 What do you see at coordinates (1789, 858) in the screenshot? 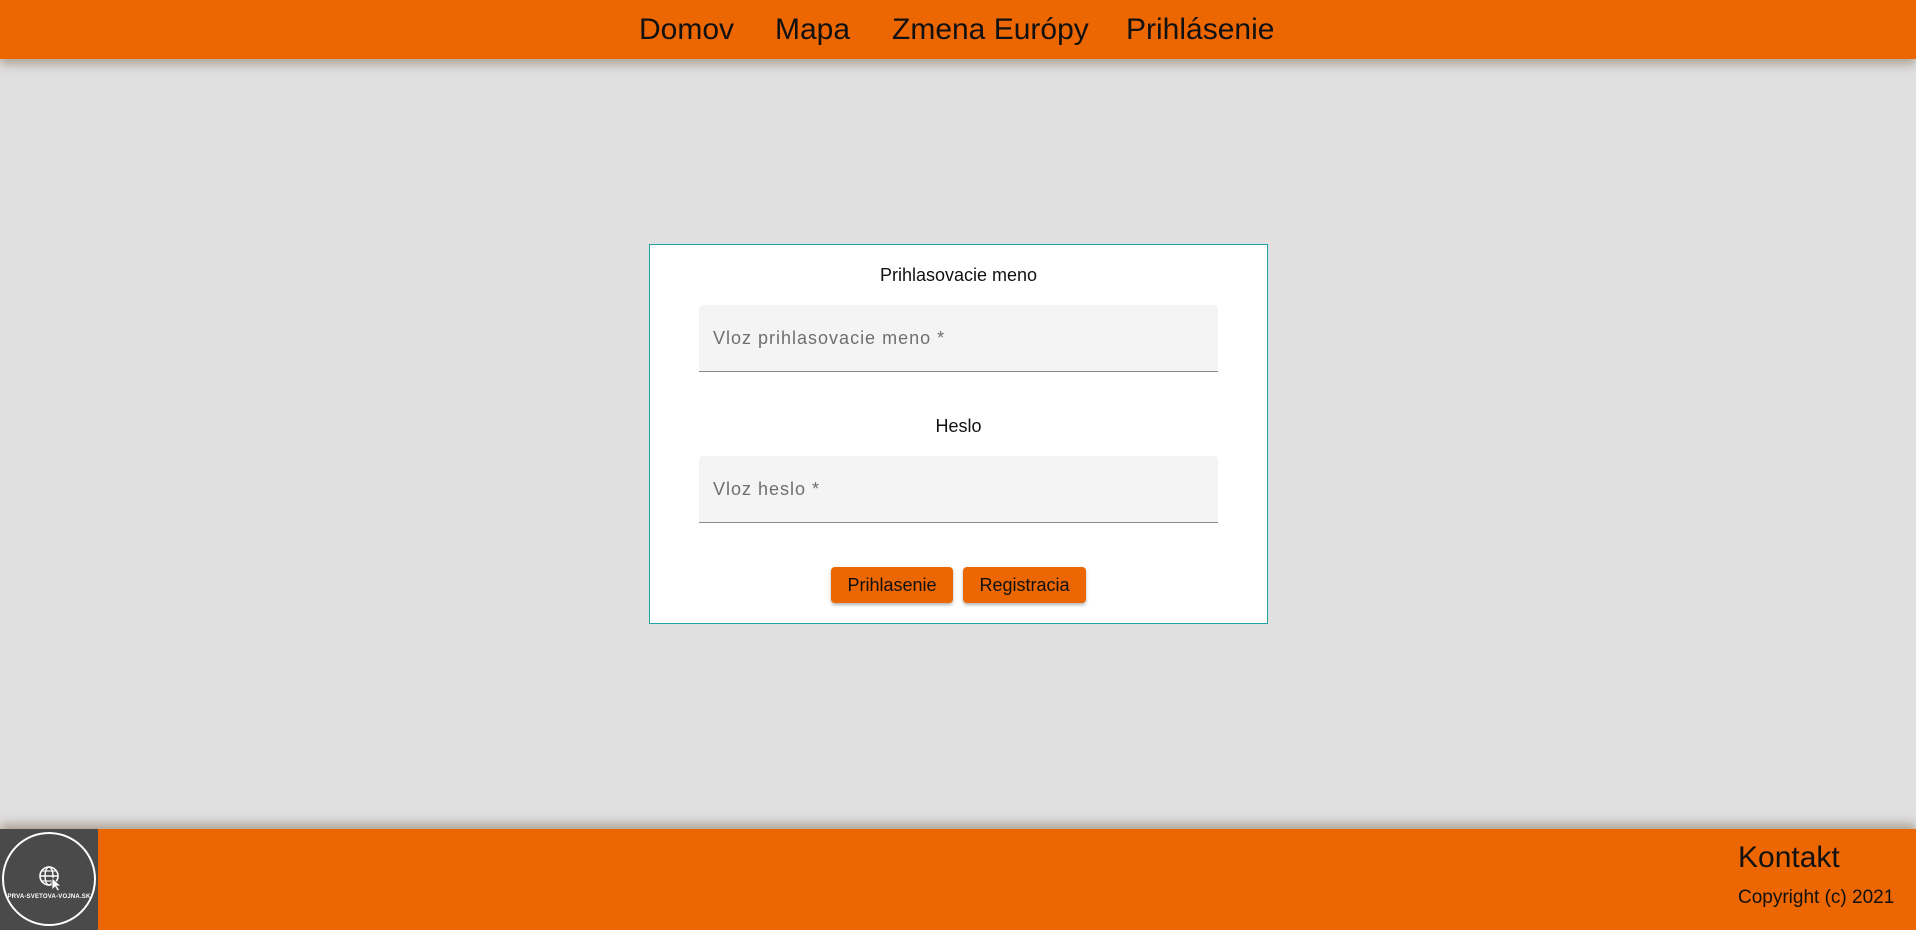
I see `contact-link: Kontakt` at bounding box center [1789, 858].